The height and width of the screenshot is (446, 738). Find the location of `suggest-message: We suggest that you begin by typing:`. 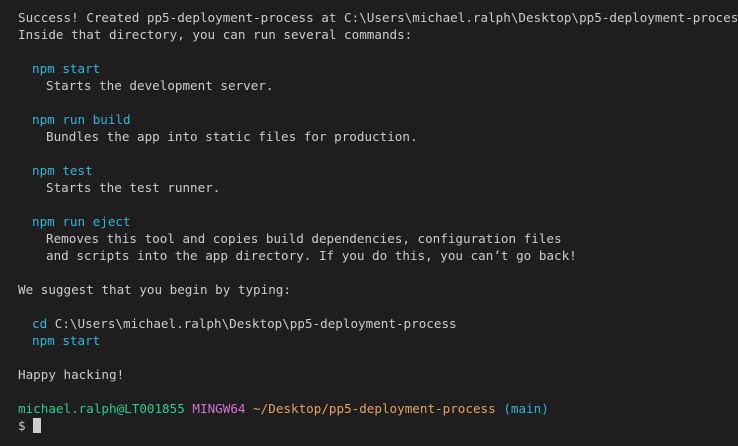

suggest-message: We suggest that you begin by typing: is located at coordinates (154, 289).